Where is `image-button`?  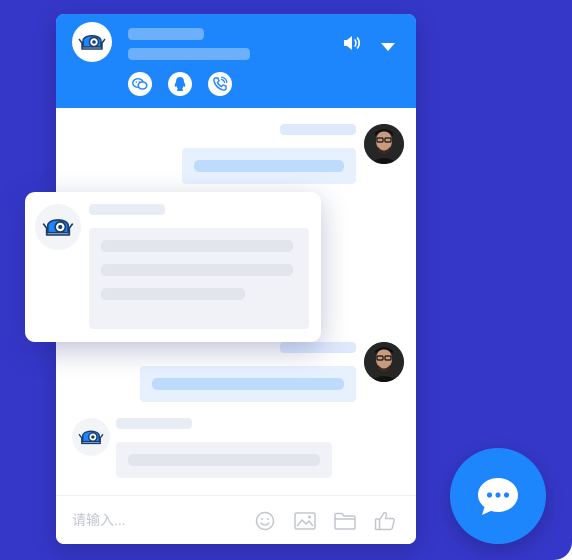
image-button is located at coordinates (305, 521).